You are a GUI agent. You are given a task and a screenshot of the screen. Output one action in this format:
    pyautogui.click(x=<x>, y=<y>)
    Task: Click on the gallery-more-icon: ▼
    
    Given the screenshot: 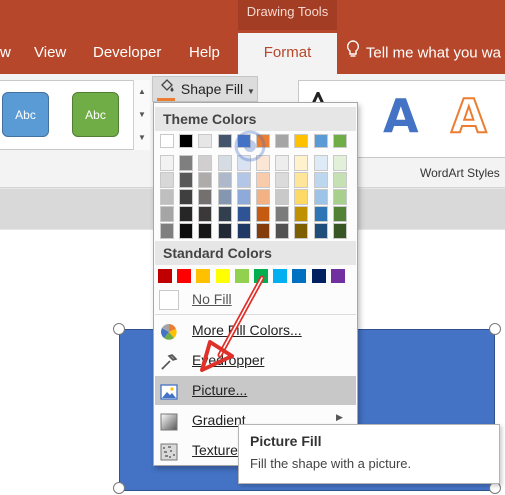 What is the action you would take?
    pyautogui.click(x=142, y=137)
    